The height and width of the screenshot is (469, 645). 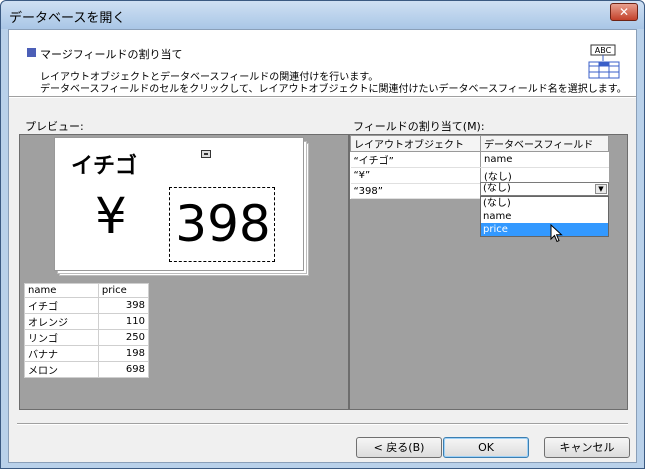 What do you see at coordinates (123, 305) in the screenshot?
I see `cell-price: 398` at bounding box center [123, 305].